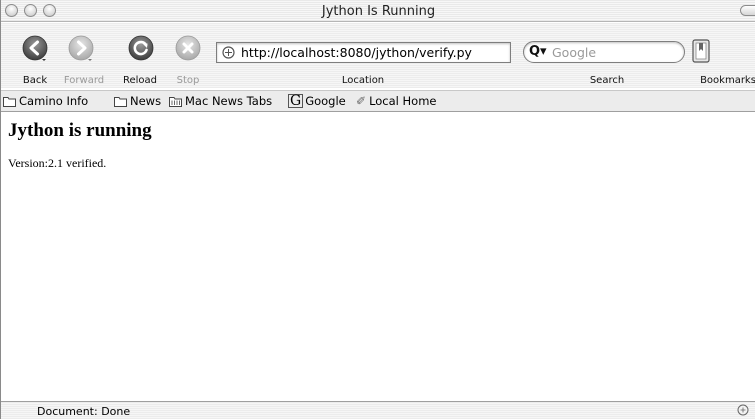  I want to click on google-g-icon: G, so click(296, 101).